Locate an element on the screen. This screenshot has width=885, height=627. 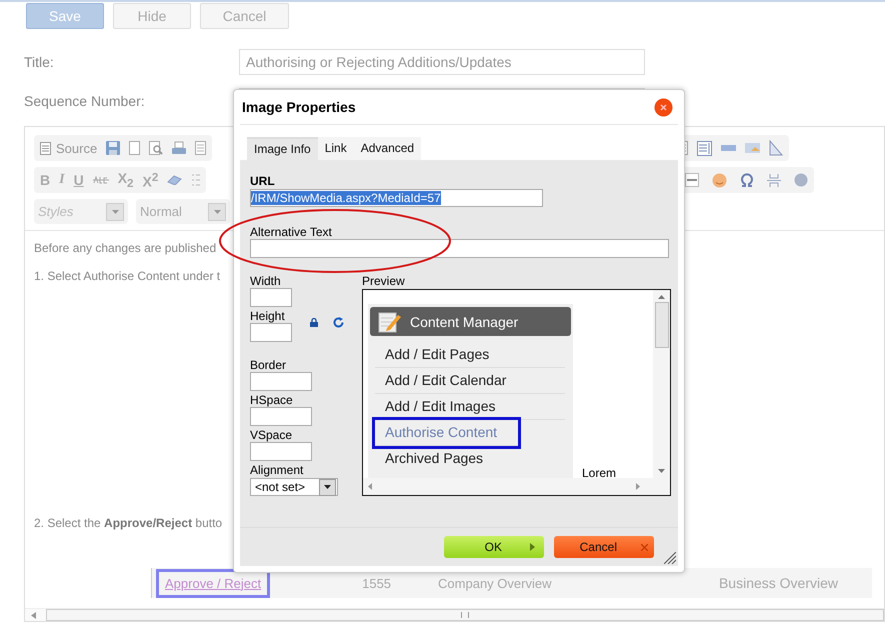
printer-icon is located at coordinates (179, 148).